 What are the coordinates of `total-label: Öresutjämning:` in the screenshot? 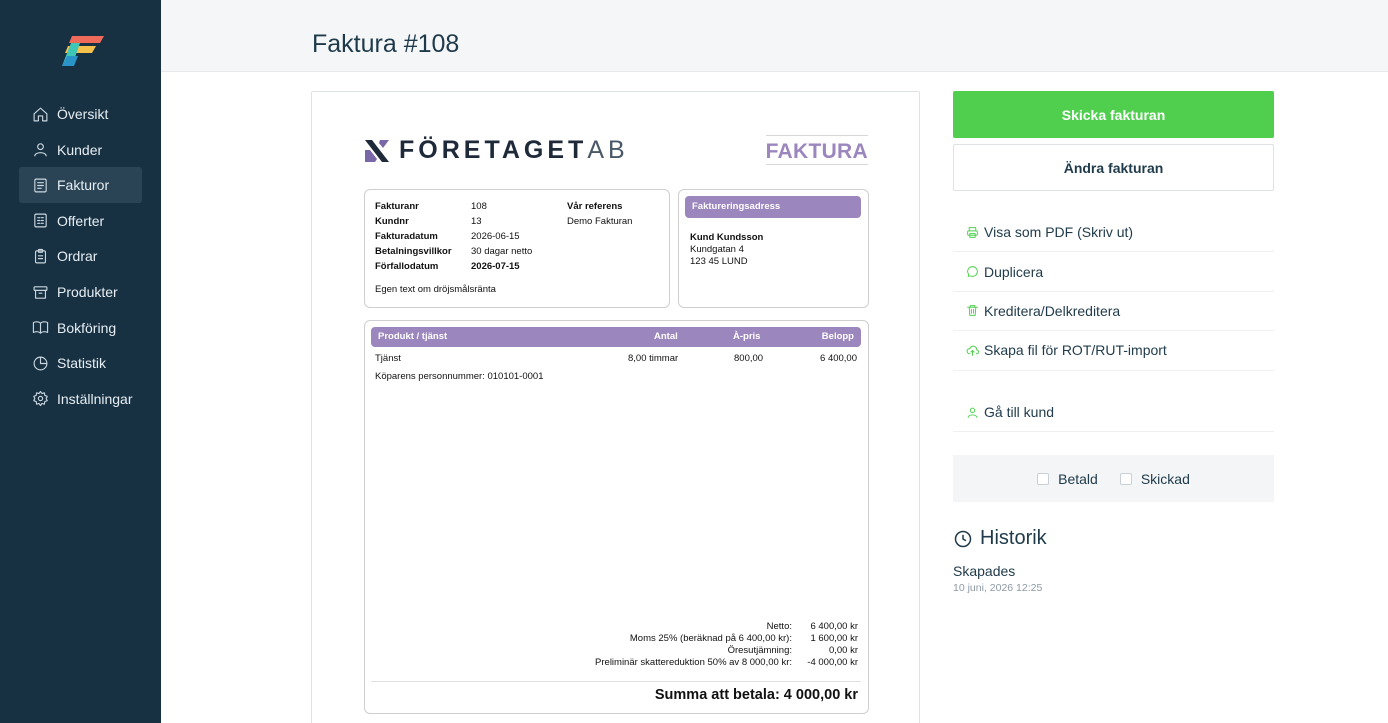 It's located at (759, 650).